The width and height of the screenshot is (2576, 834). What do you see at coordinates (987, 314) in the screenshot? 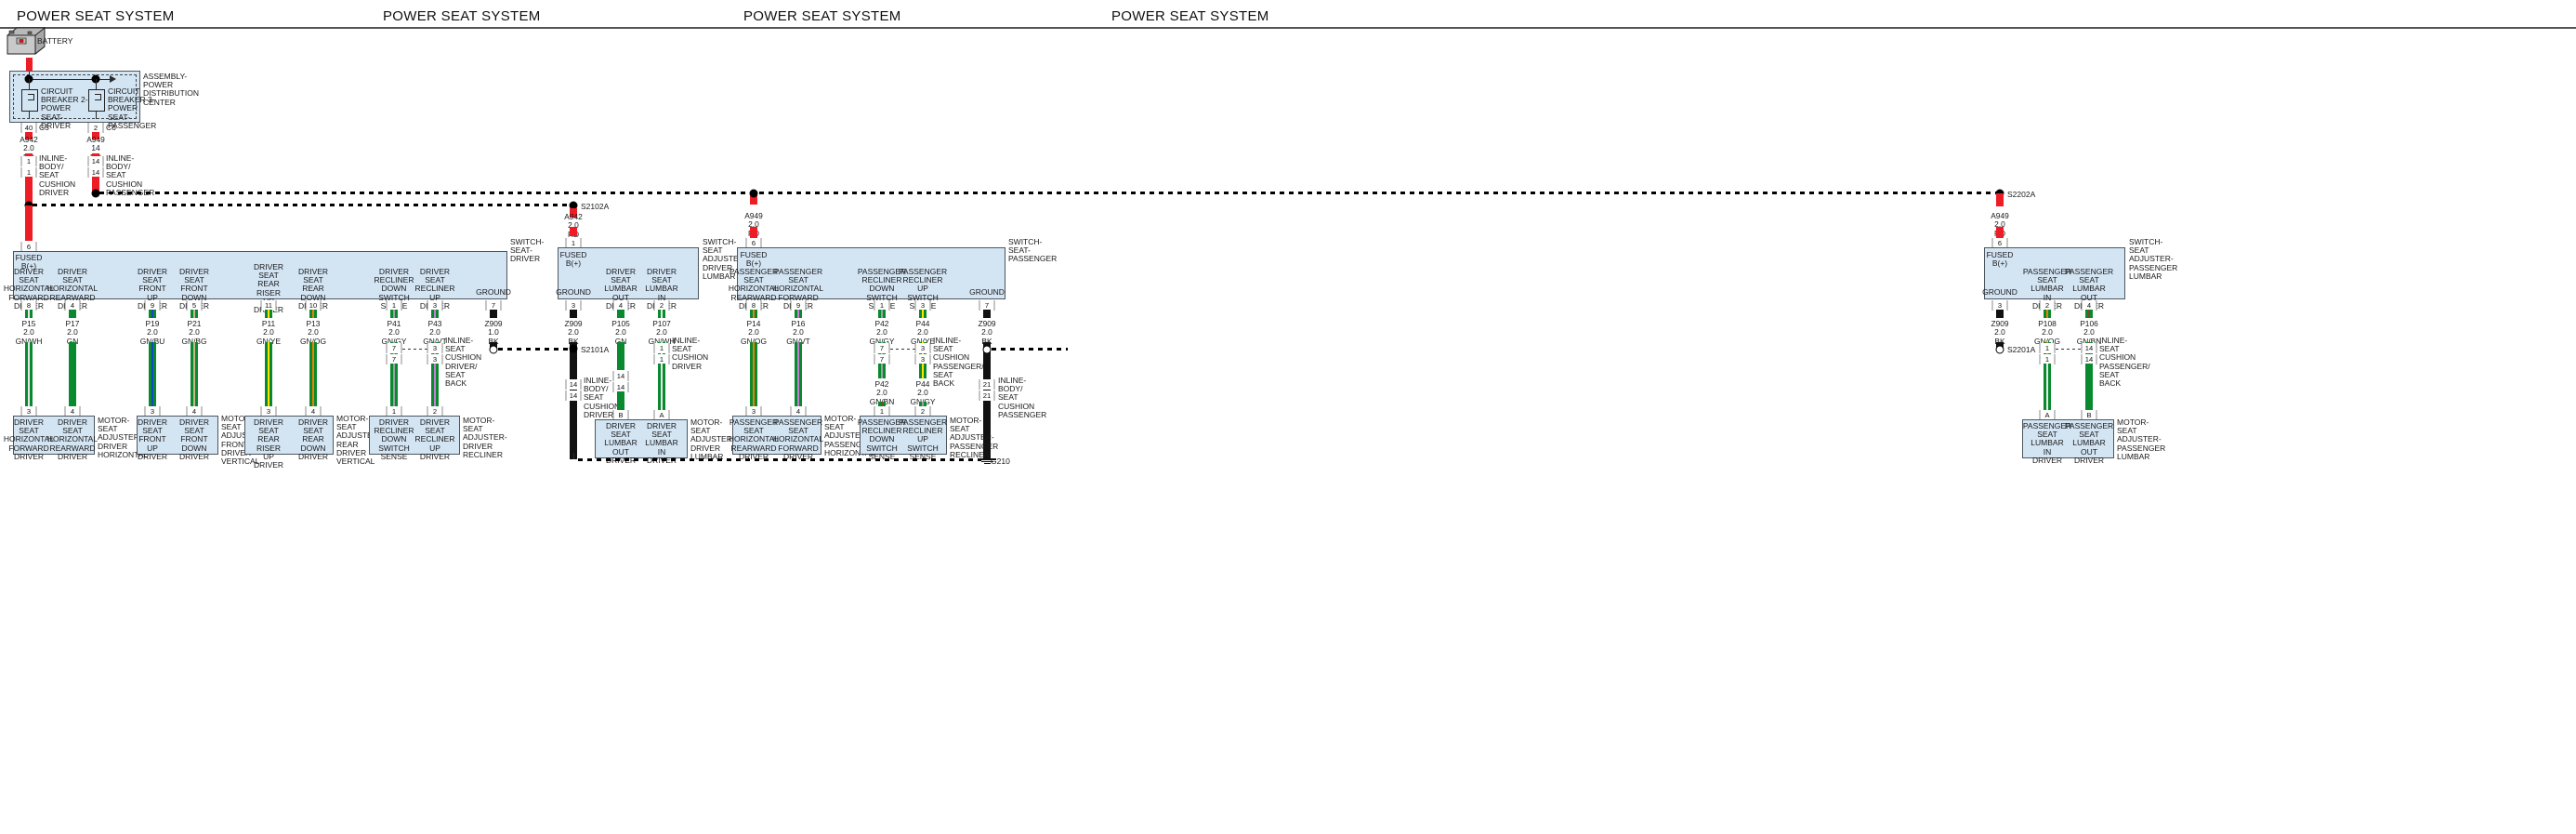
I see `sw-pass-w4-a` at bounding box center [987, 314].